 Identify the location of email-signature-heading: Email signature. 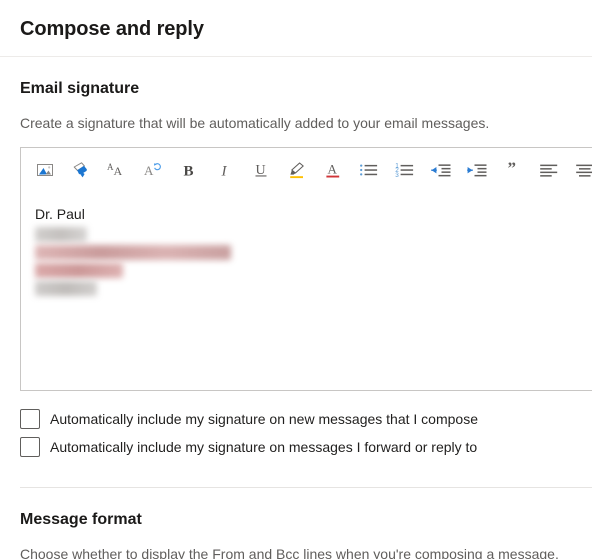
(80, 88).